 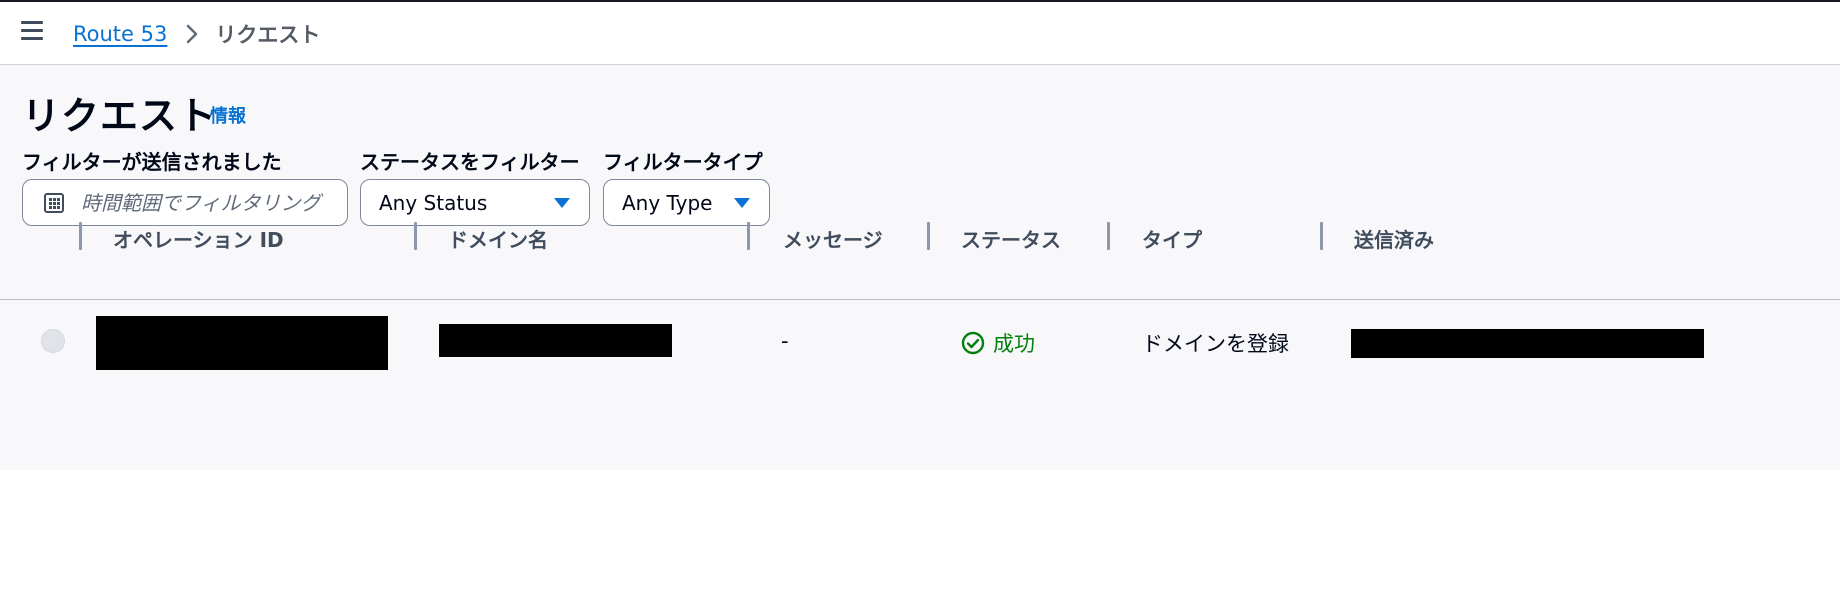 What do you see at coordinates (211, 202) in the screenshot?
I see `date-range-input` at bounding box center [211, 202].